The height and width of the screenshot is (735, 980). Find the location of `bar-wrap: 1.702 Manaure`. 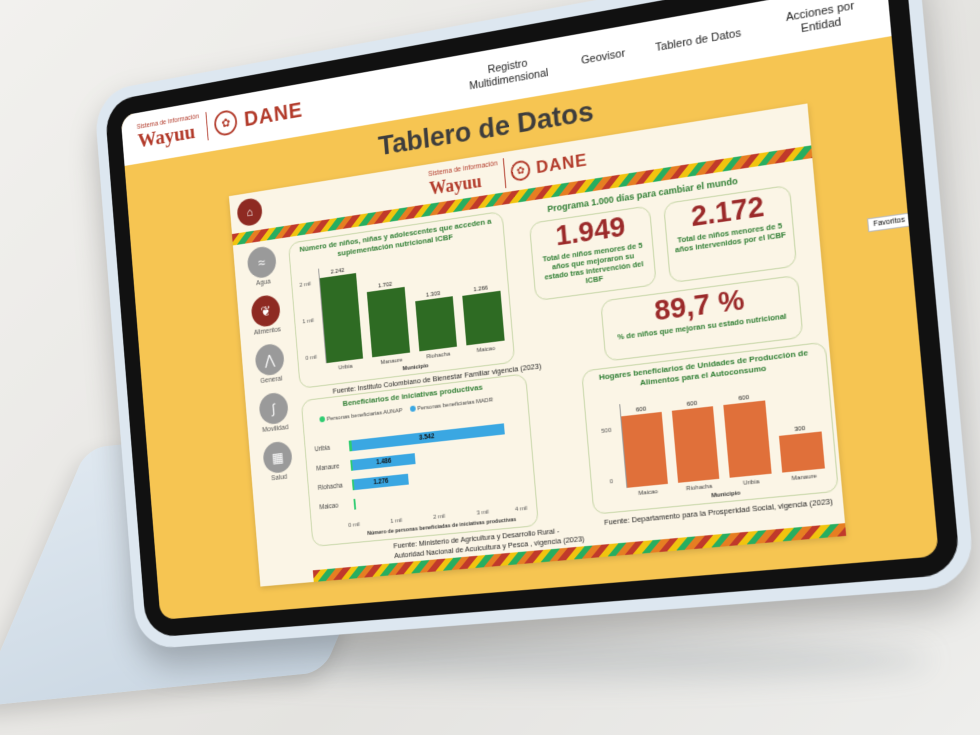

bar-wrap: 1.702 Manaure is located at coordinates (387, 311).